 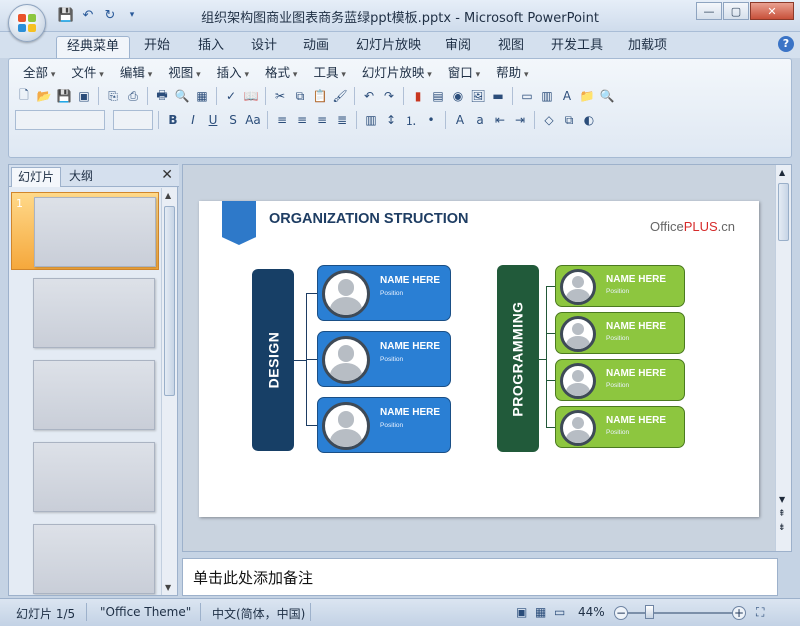 I want to click on menu-edit: 编辑, so click(x=136, y=73).